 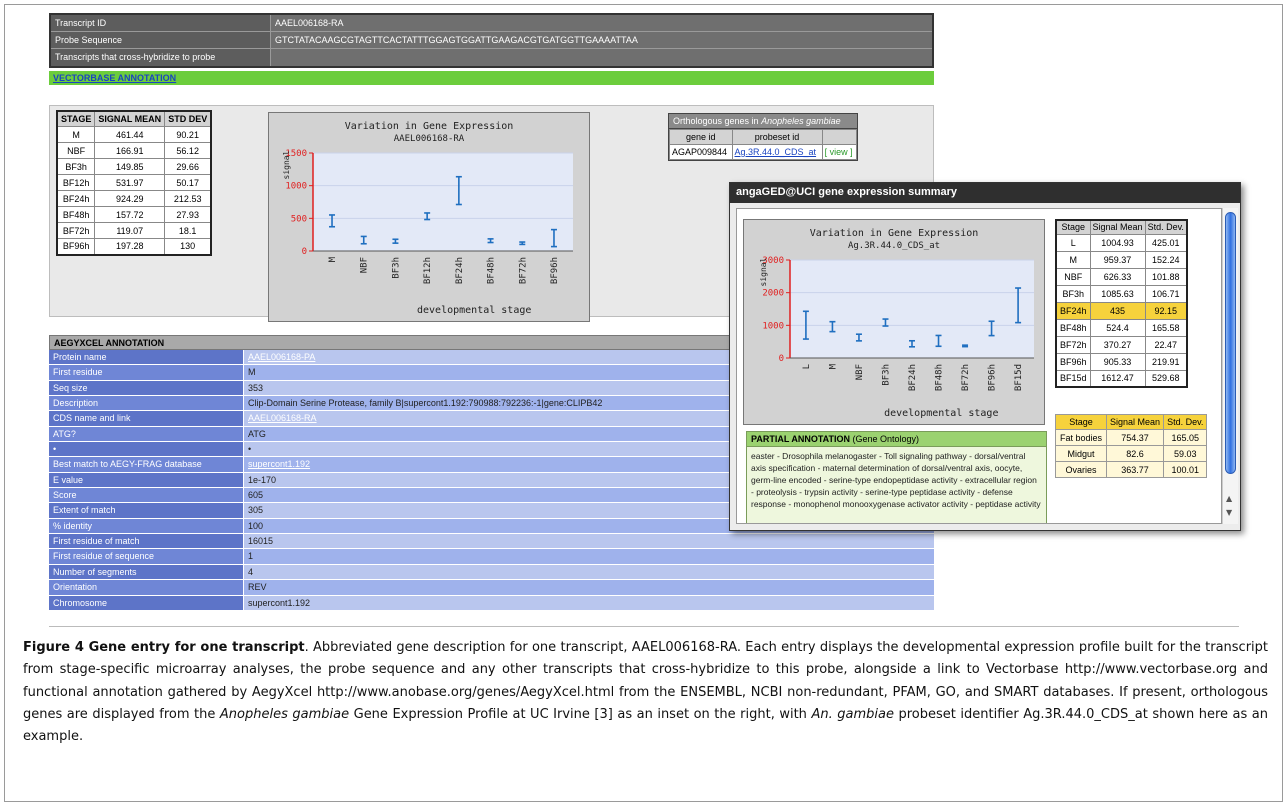 I want to click on stage-row: BF72h 119.07 18.1, so click(x=134, y=230).